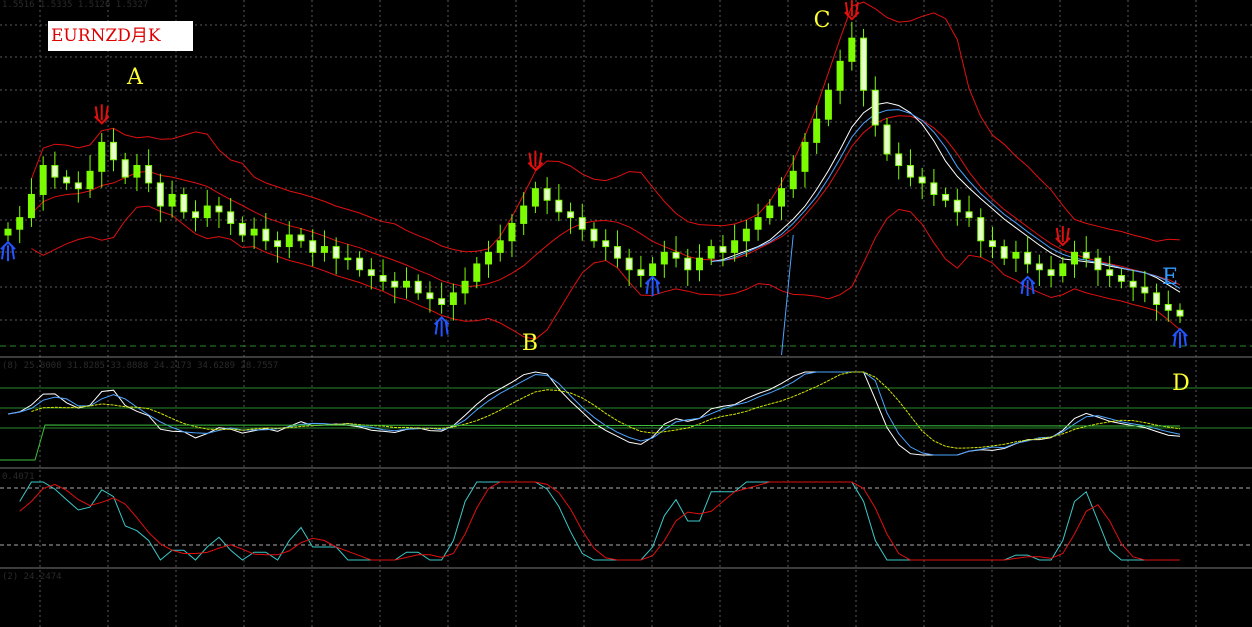  I want to click on point-label-a: A, so click(135, 77).